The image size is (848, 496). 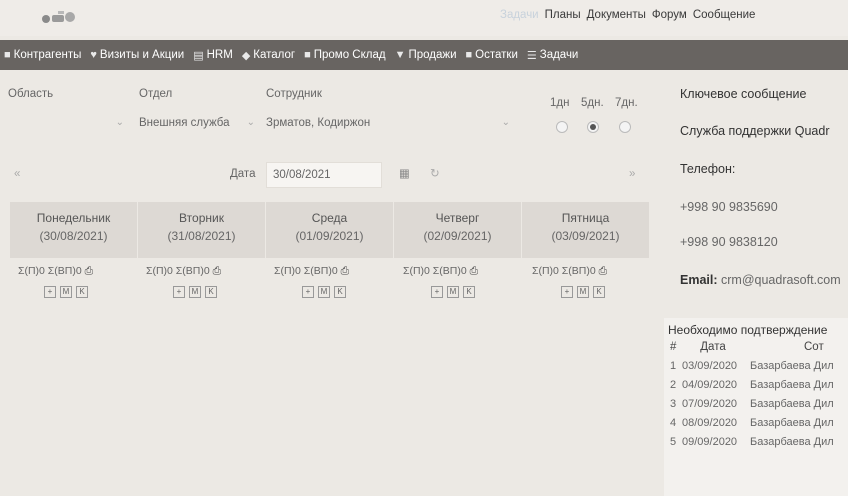 I want to click on day-header: Вторник (31/08/2021), so click(x=201, y=230).